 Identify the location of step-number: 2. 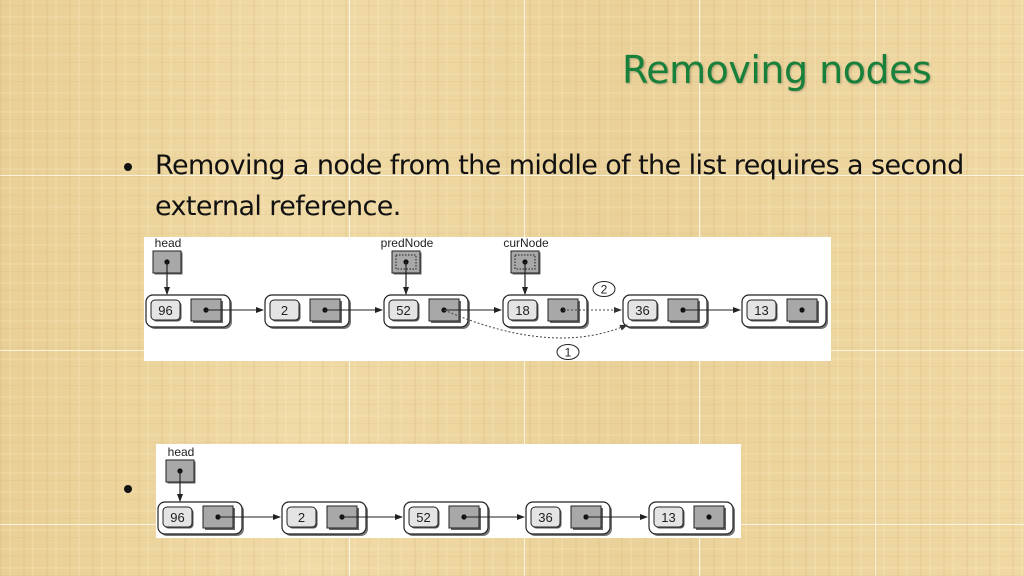
(604, 290).